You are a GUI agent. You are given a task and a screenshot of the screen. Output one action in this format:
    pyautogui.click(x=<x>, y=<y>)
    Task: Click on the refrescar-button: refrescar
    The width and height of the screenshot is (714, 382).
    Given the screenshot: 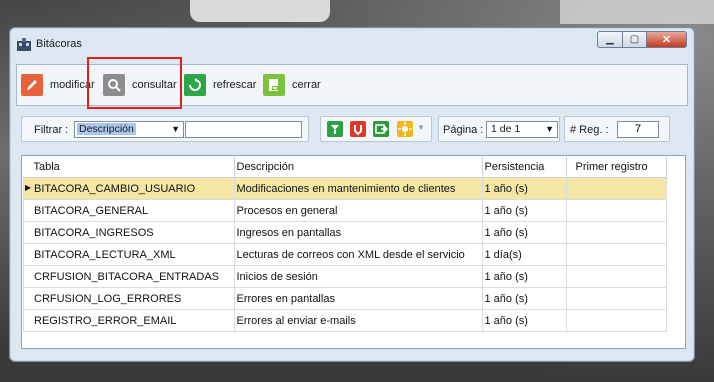 What is the action you would take?
    pyautogui.click(x=220, y=85)
    